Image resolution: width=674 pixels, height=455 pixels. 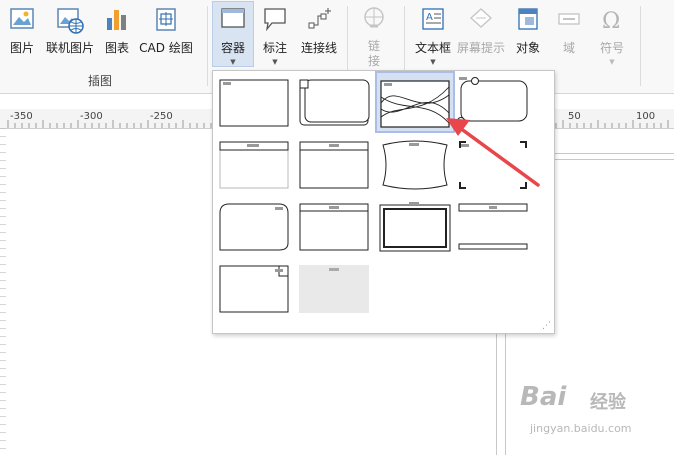 I want to click on watermark-url: jingyan.baidu.com, so click(x=581, y=428).